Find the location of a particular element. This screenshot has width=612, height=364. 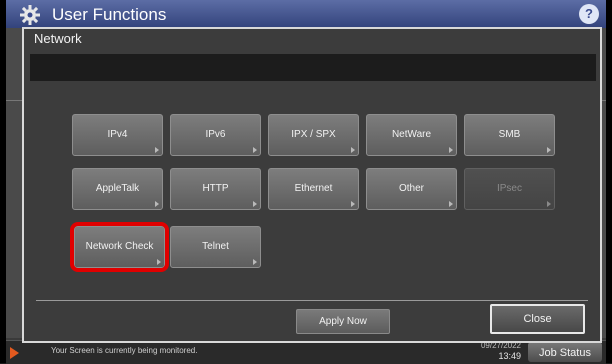

footer-divider is located at coordinates (312, 300).